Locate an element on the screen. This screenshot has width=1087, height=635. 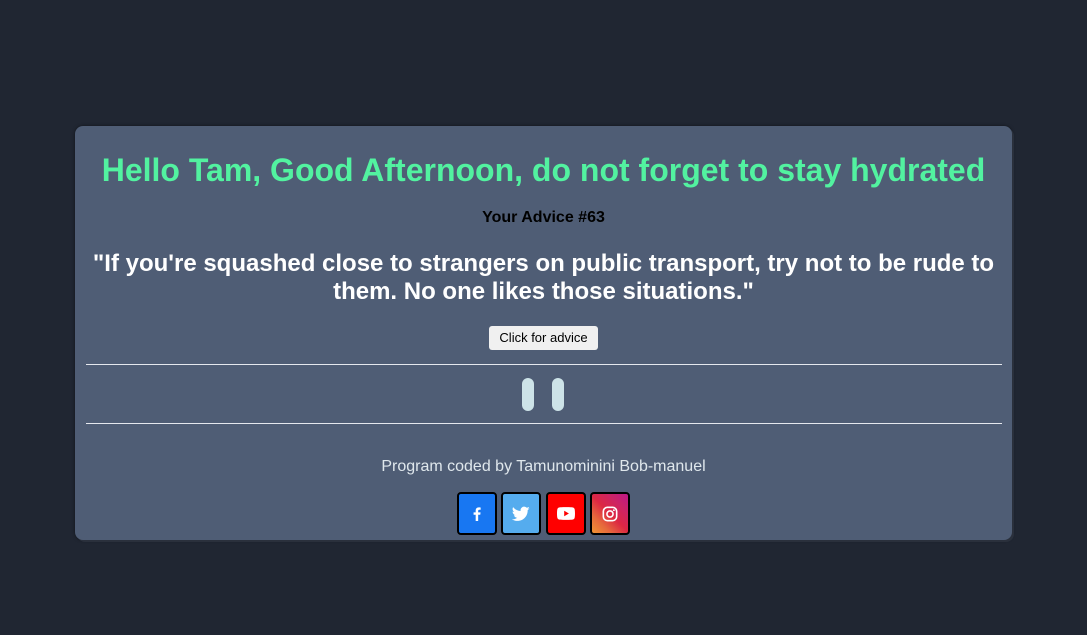
facebook-link is located at coordinates (477, 513).